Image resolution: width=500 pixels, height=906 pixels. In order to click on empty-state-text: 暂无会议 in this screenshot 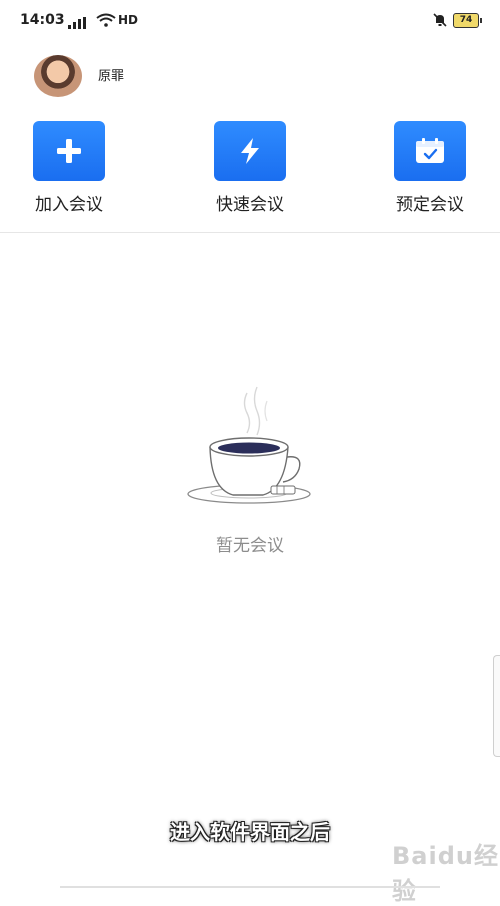, I will do `click(250, 546)`.